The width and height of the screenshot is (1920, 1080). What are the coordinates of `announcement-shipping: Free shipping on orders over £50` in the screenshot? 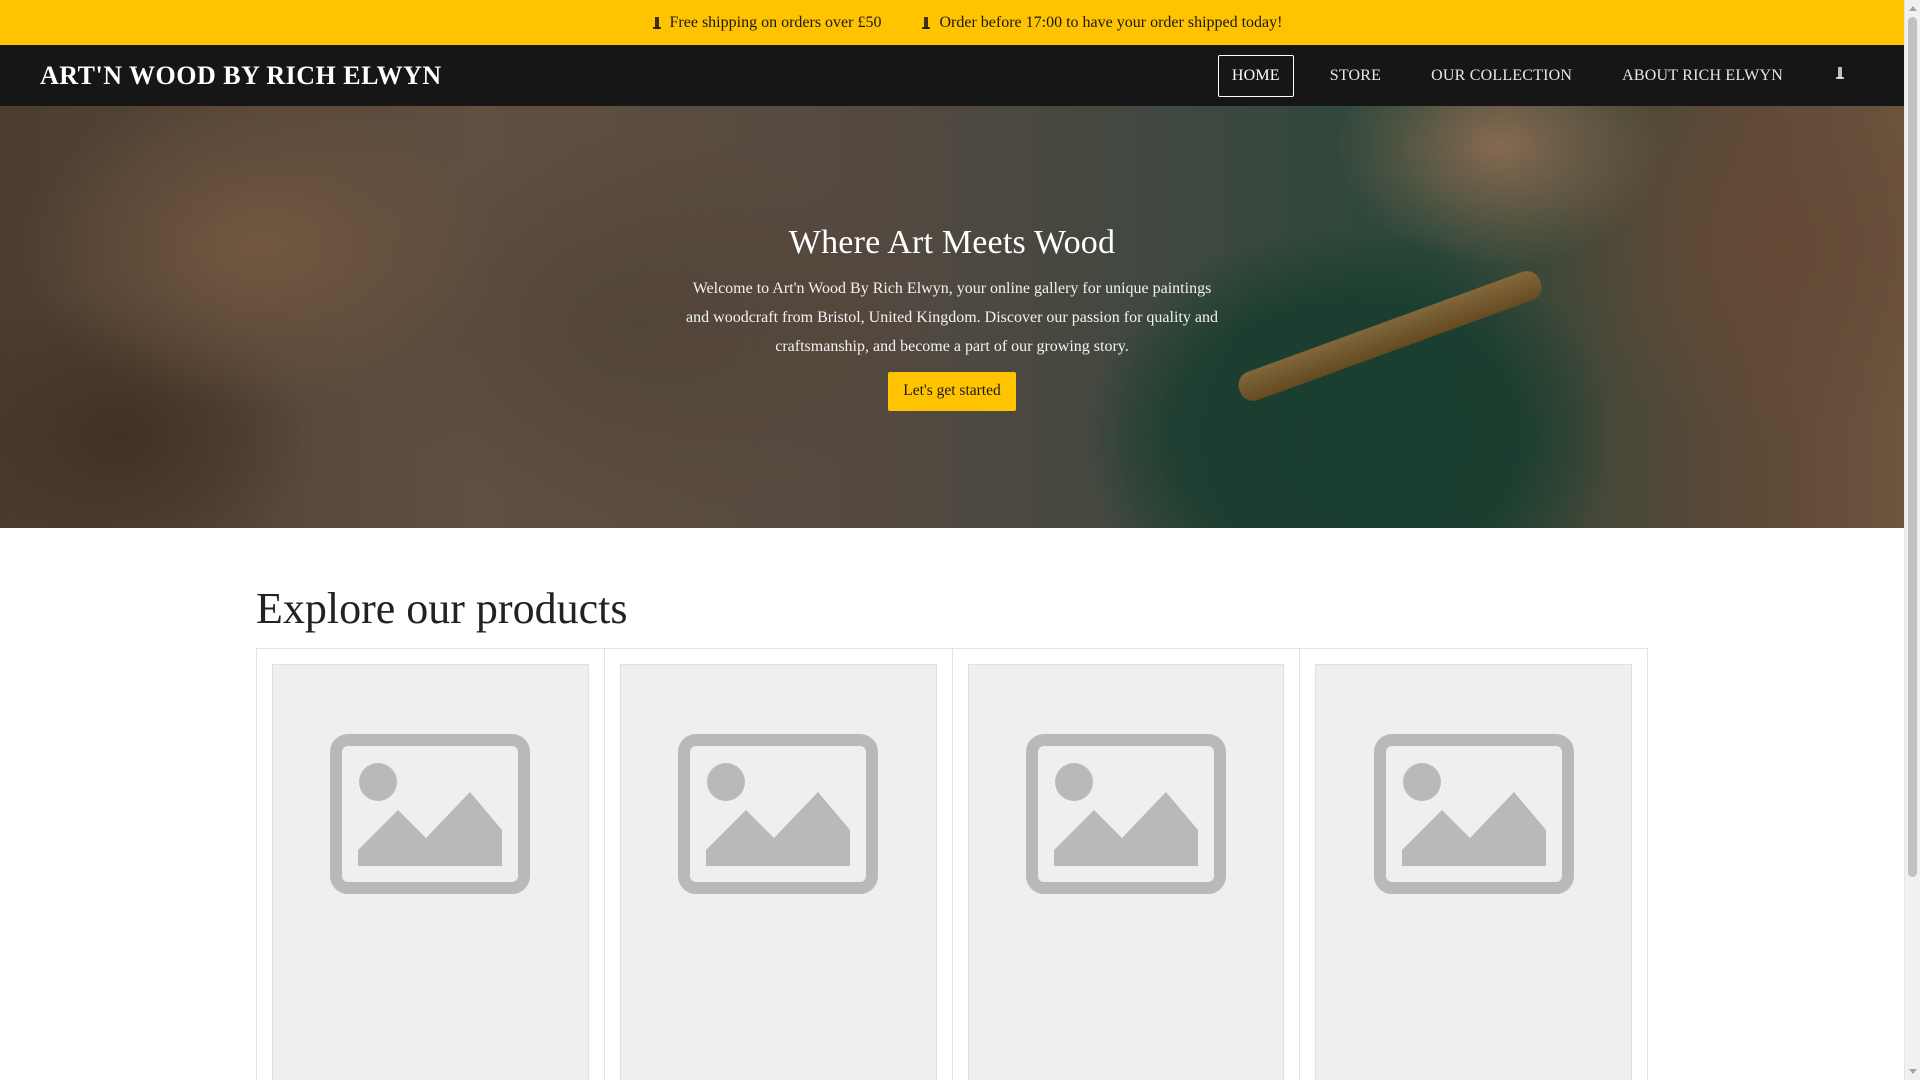 It's located at (767, 22).